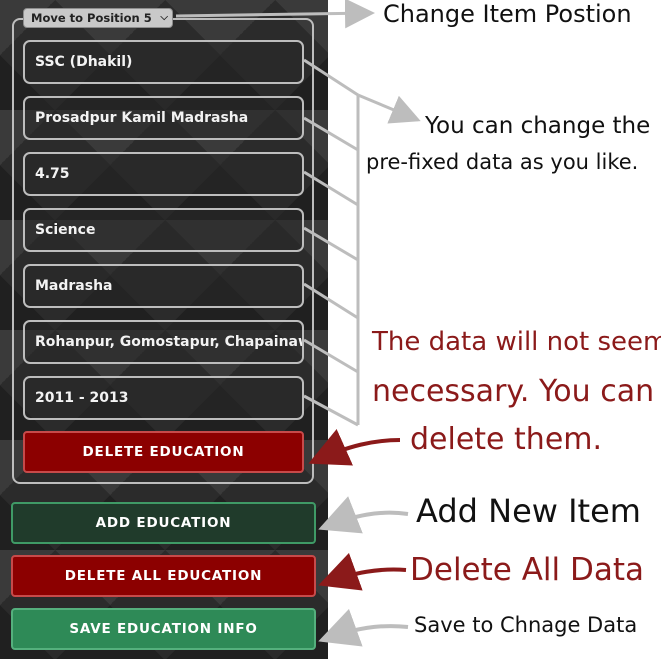 This screenshot has width=661, height=659. What do you see at coordinates (354, 447) in the screenshot?
I see `arrow-delete-education` at bounding box center [354, 447].